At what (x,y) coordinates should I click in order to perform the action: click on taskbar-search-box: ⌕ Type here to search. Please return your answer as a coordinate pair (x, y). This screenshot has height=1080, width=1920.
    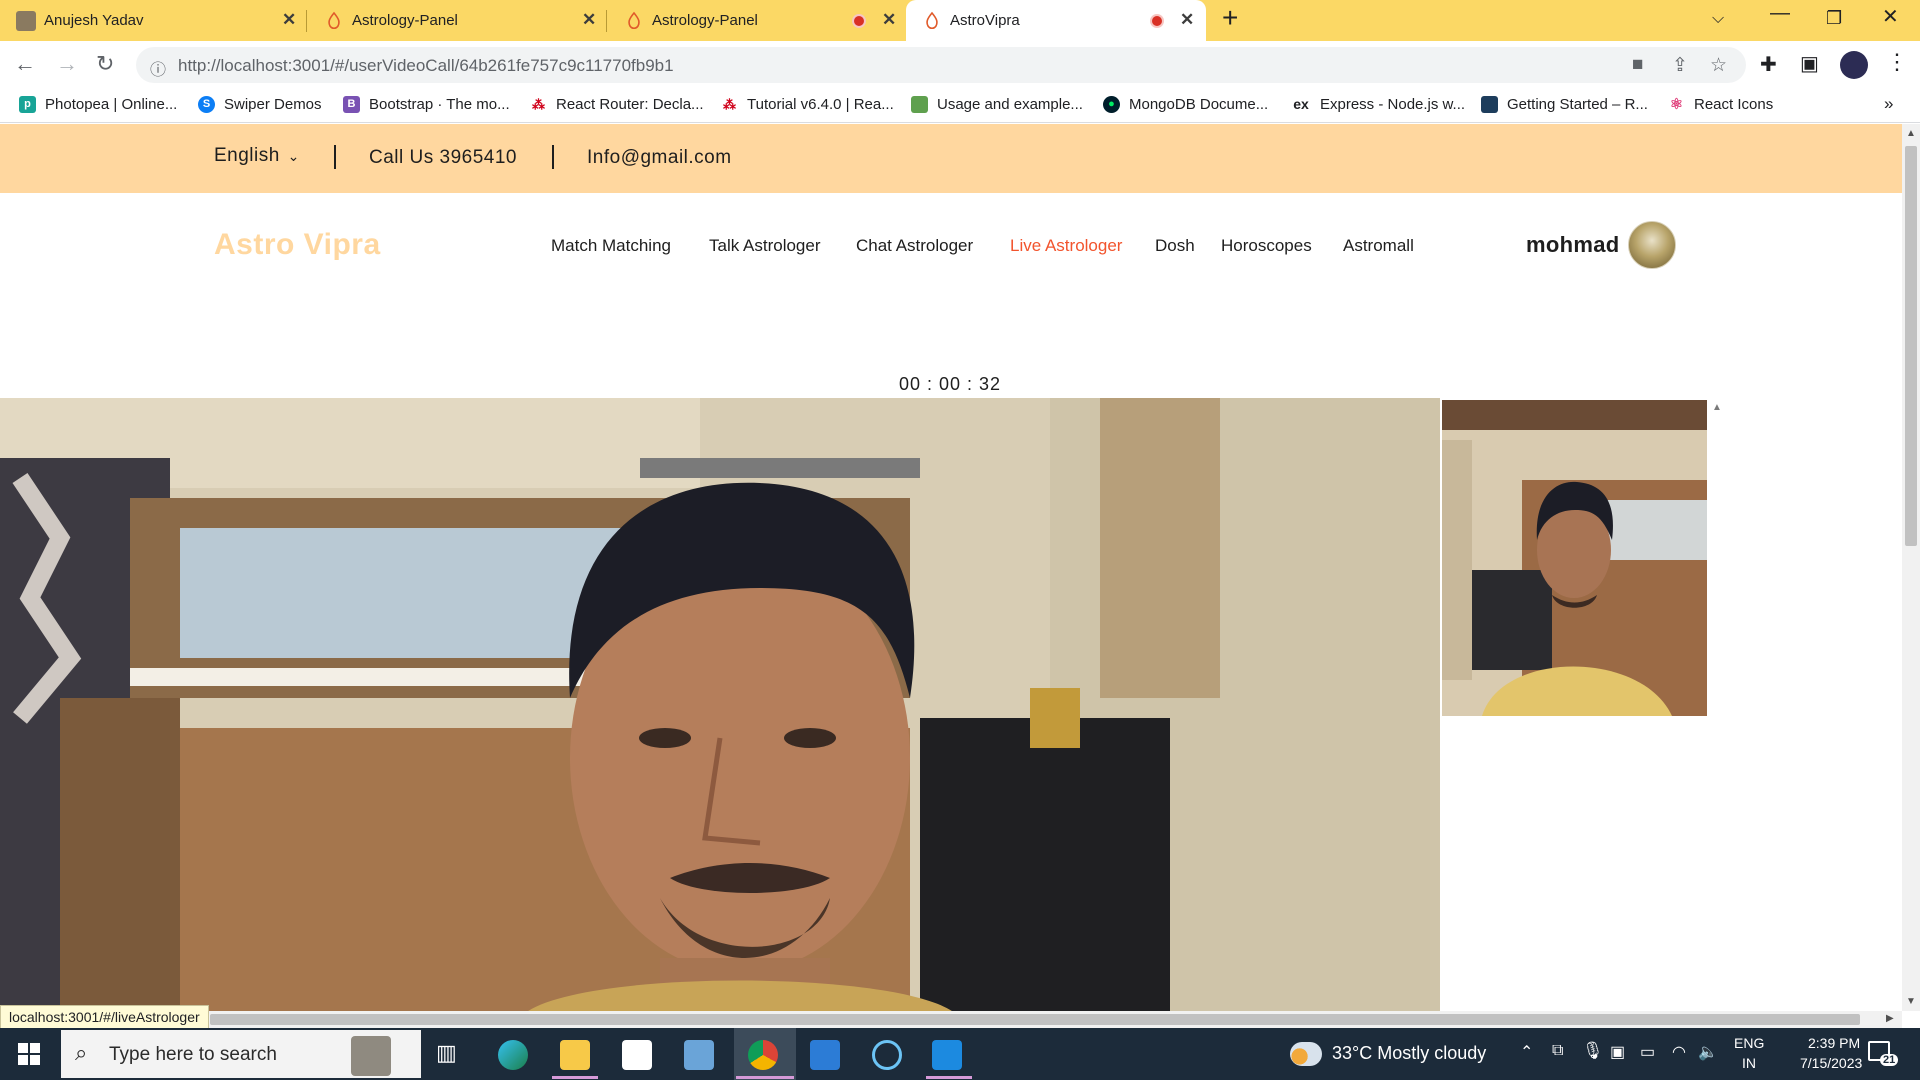
    Looking at the image, I should click on (241, 1054).